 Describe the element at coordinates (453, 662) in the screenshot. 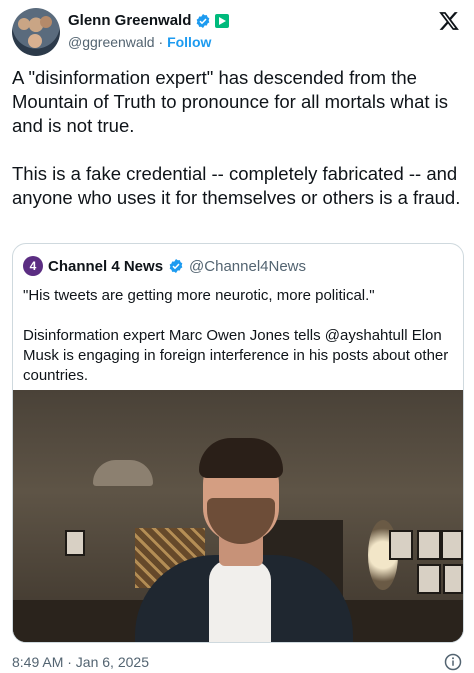

I see `info-icon` at that location.